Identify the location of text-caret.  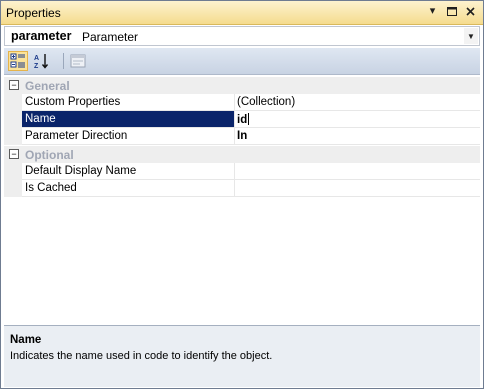
(249, 119).